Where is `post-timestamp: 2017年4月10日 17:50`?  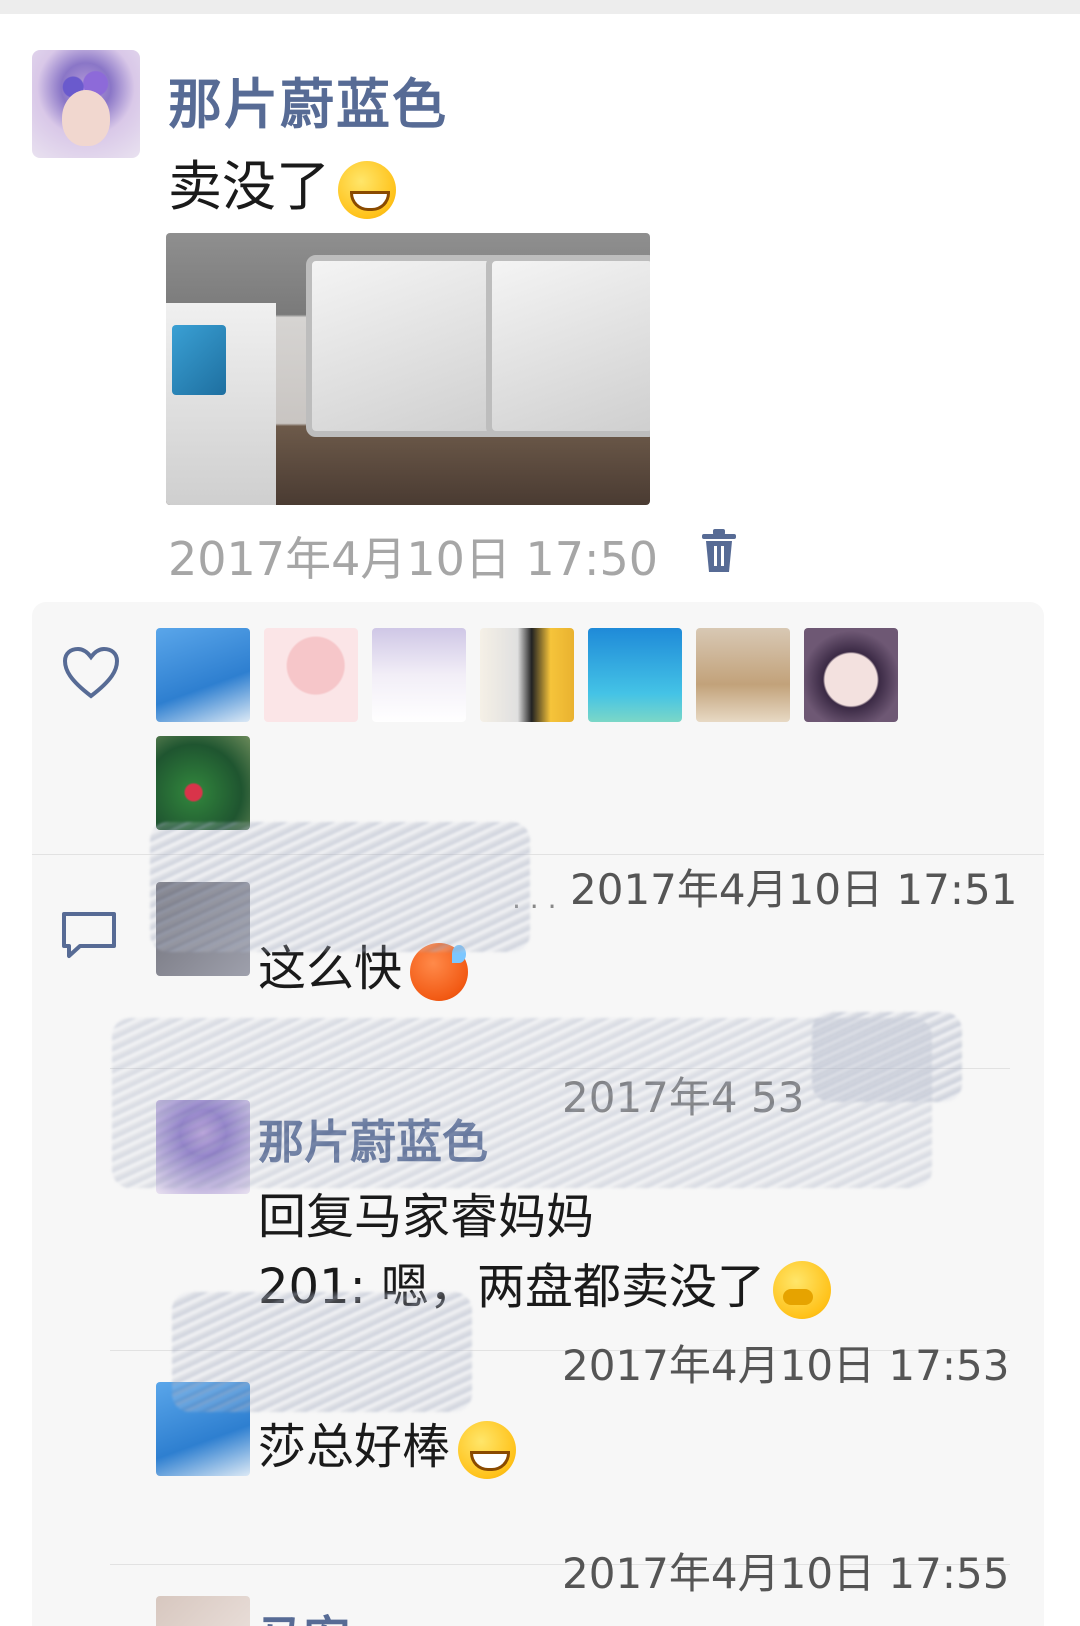
post-timestamp: 2017年4月10日 17:50 is located at coordinates (413, 559).